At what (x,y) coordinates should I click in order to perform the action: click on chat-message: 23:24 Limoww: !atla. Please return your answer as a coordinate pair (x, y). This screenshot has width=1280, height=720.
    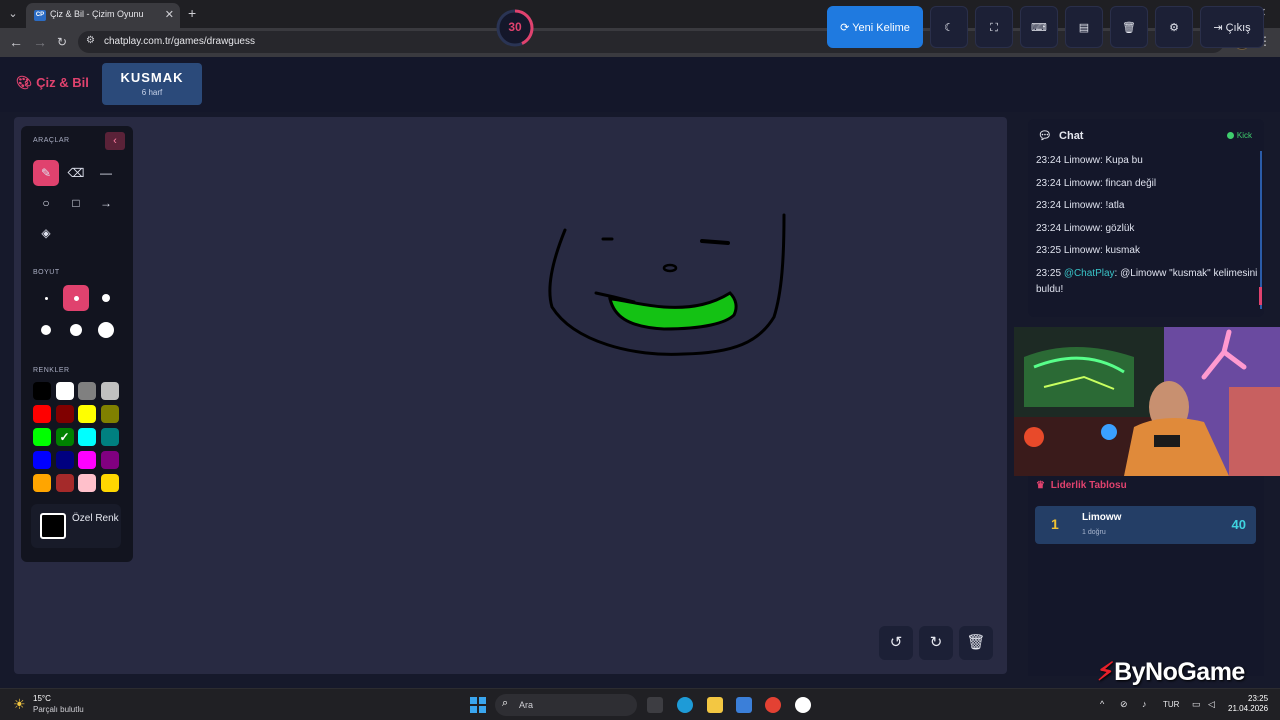
    Looking at the image, I should click on (1147, 206).